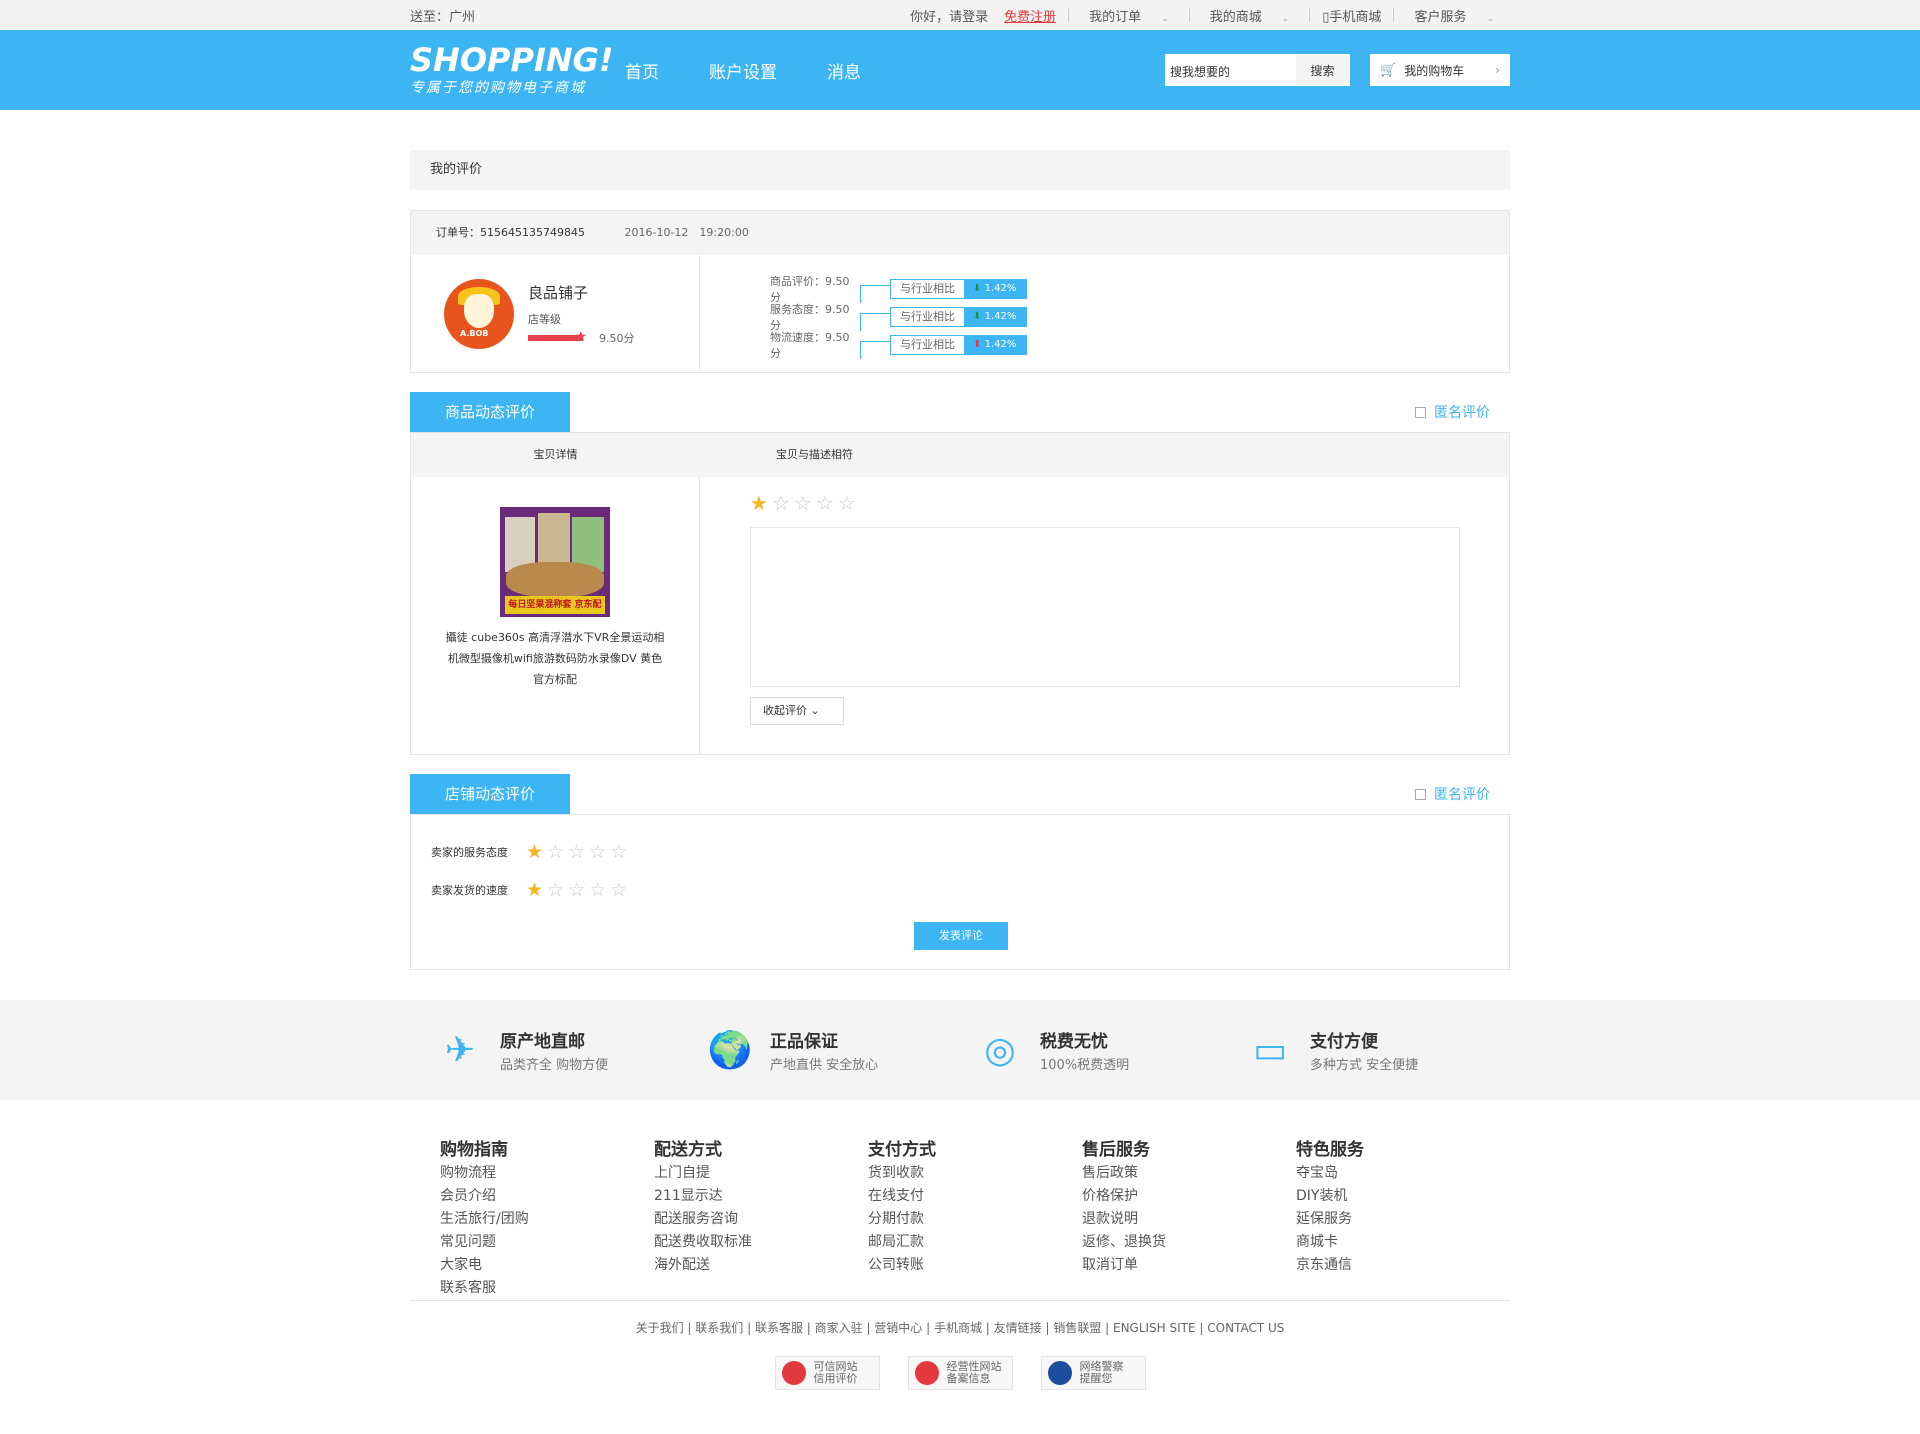 The width and height of the screenshot is (1920, 1434). What do you see at coordinates (1440, 70) in the screenshot?
I see `cart-button: 🛒 我的购物车 ›` at bounding box center [1440, 70].